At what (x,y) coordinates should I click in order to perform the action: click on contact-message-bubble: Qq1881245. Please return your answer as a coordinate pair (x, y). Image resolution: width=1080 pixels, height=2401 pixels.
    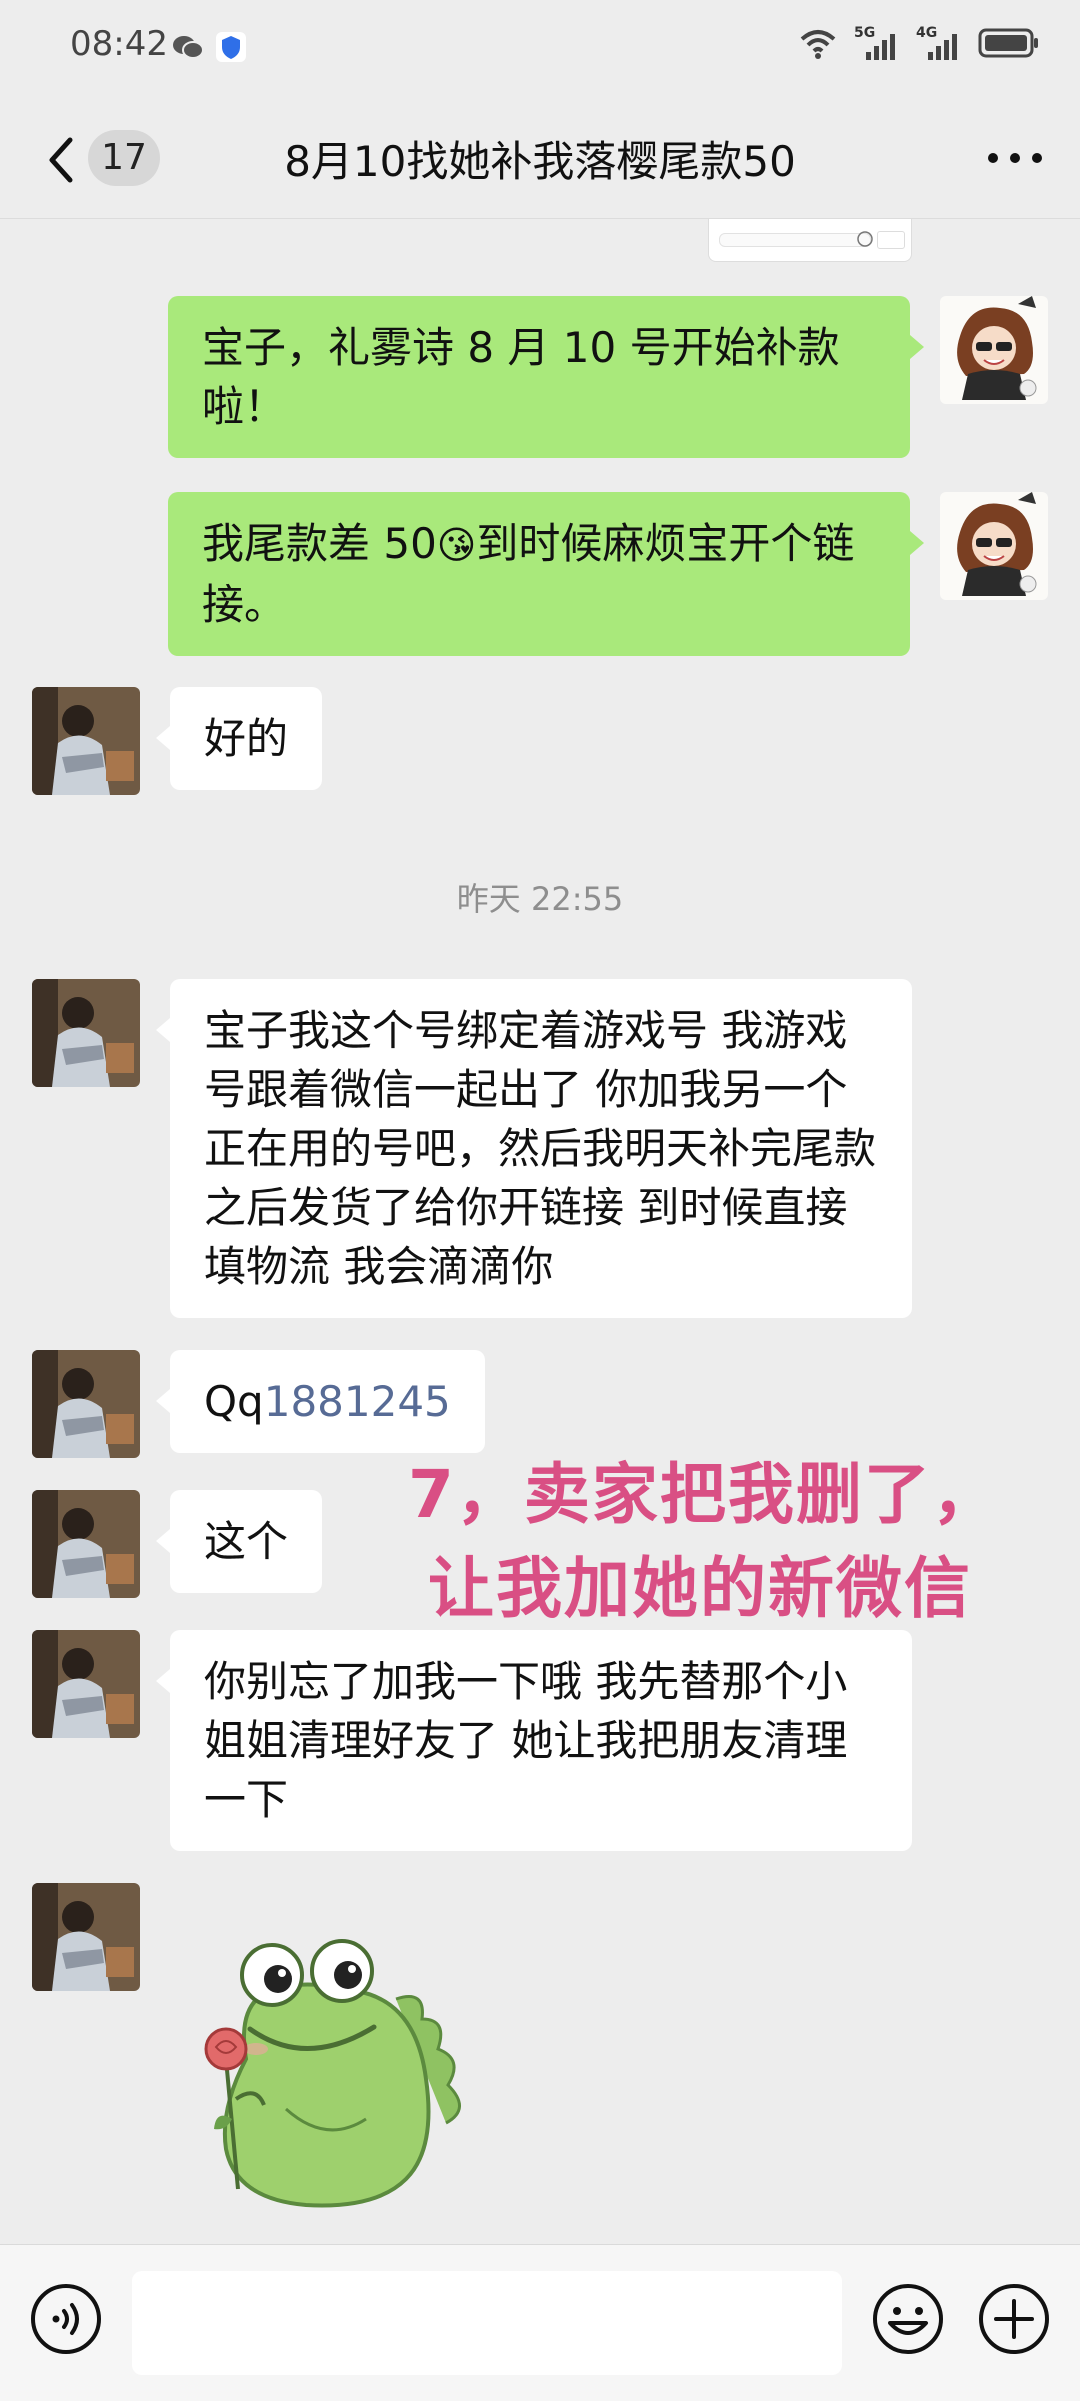
    Looking at the image, I should click on (327, 1401).